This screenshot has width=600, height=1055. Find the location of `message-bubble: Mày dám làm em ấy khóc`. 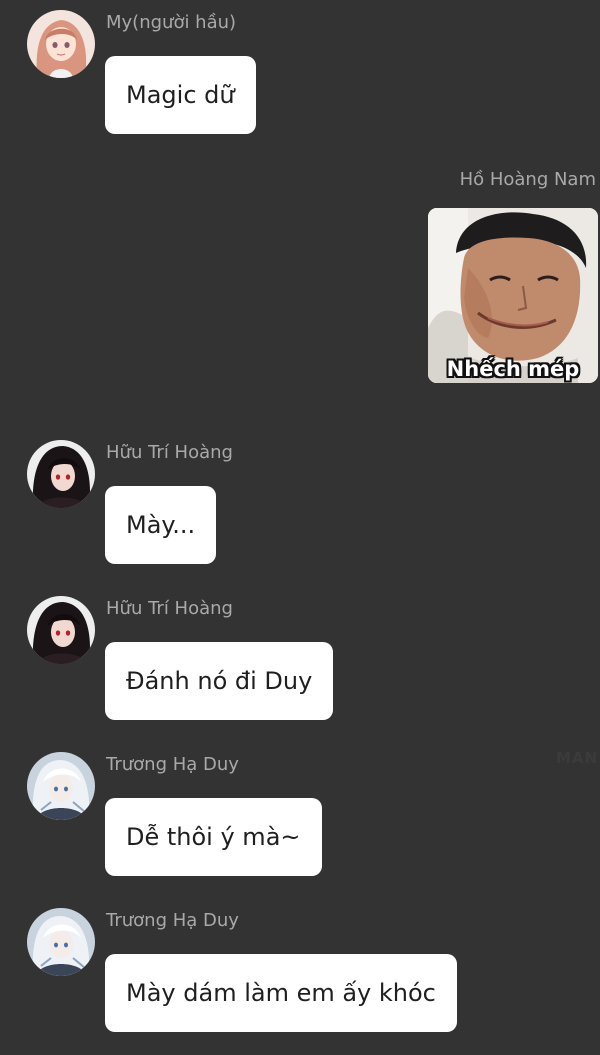

message-bubble: Mày dám làm em ấy khóc is located at coordinates (281, 993).